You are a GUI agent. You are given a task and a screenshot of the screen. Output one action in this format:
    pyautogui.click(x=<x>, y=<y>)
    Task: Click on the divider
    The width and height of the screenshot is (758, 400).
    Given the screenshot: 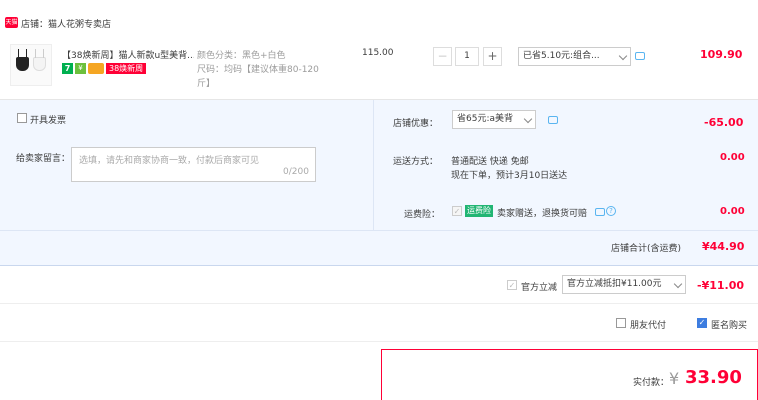 What is the action you would take?
    pyautogui.click(x=379, y=341)
    